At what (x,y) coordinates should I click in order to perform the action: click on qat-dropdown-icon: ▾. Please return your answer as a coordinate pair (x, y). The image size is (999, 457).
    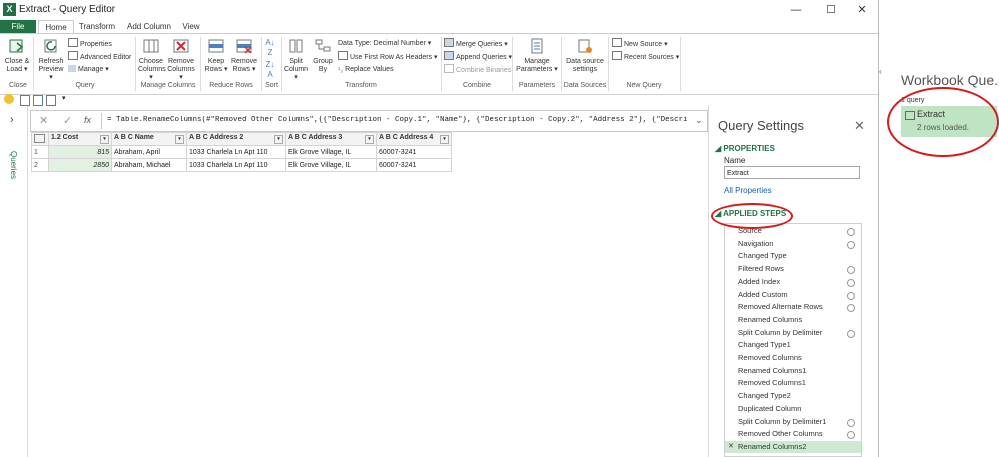
    Looking at the image, I should click on (64, 98).